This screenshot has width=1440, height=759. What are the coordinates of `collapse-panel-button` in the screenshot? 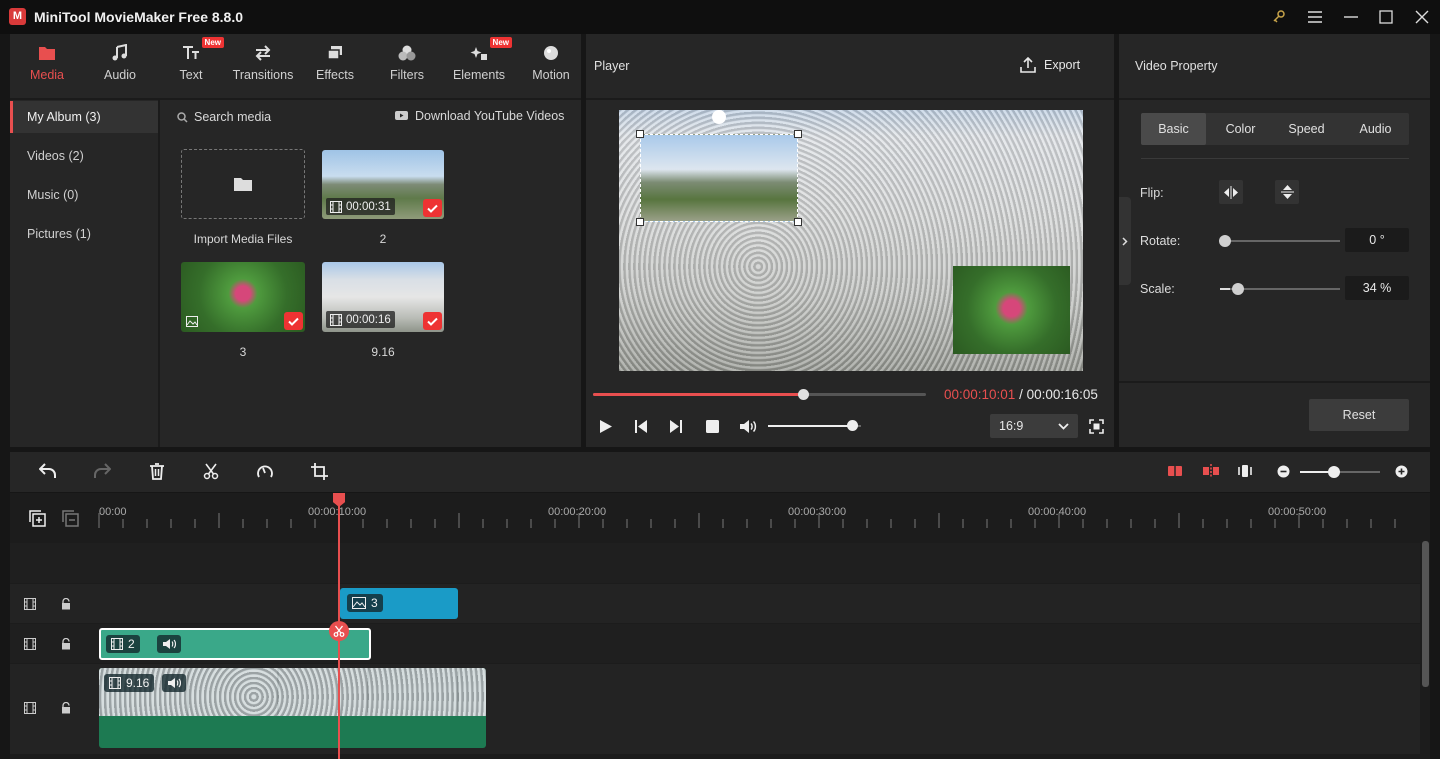 It's located at (1125, 241).